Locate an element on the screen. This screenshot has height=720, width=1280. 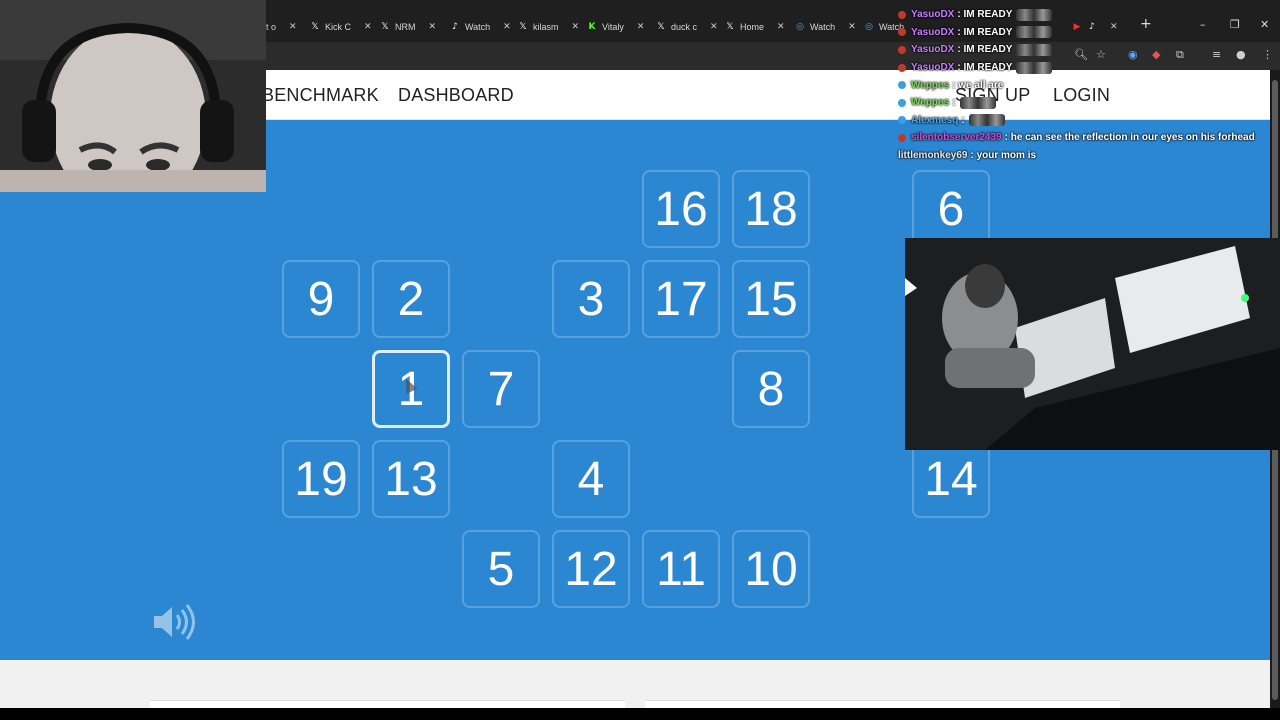
nav-benchmark-link: BENCHMARK is located at coordinates (320, 95).